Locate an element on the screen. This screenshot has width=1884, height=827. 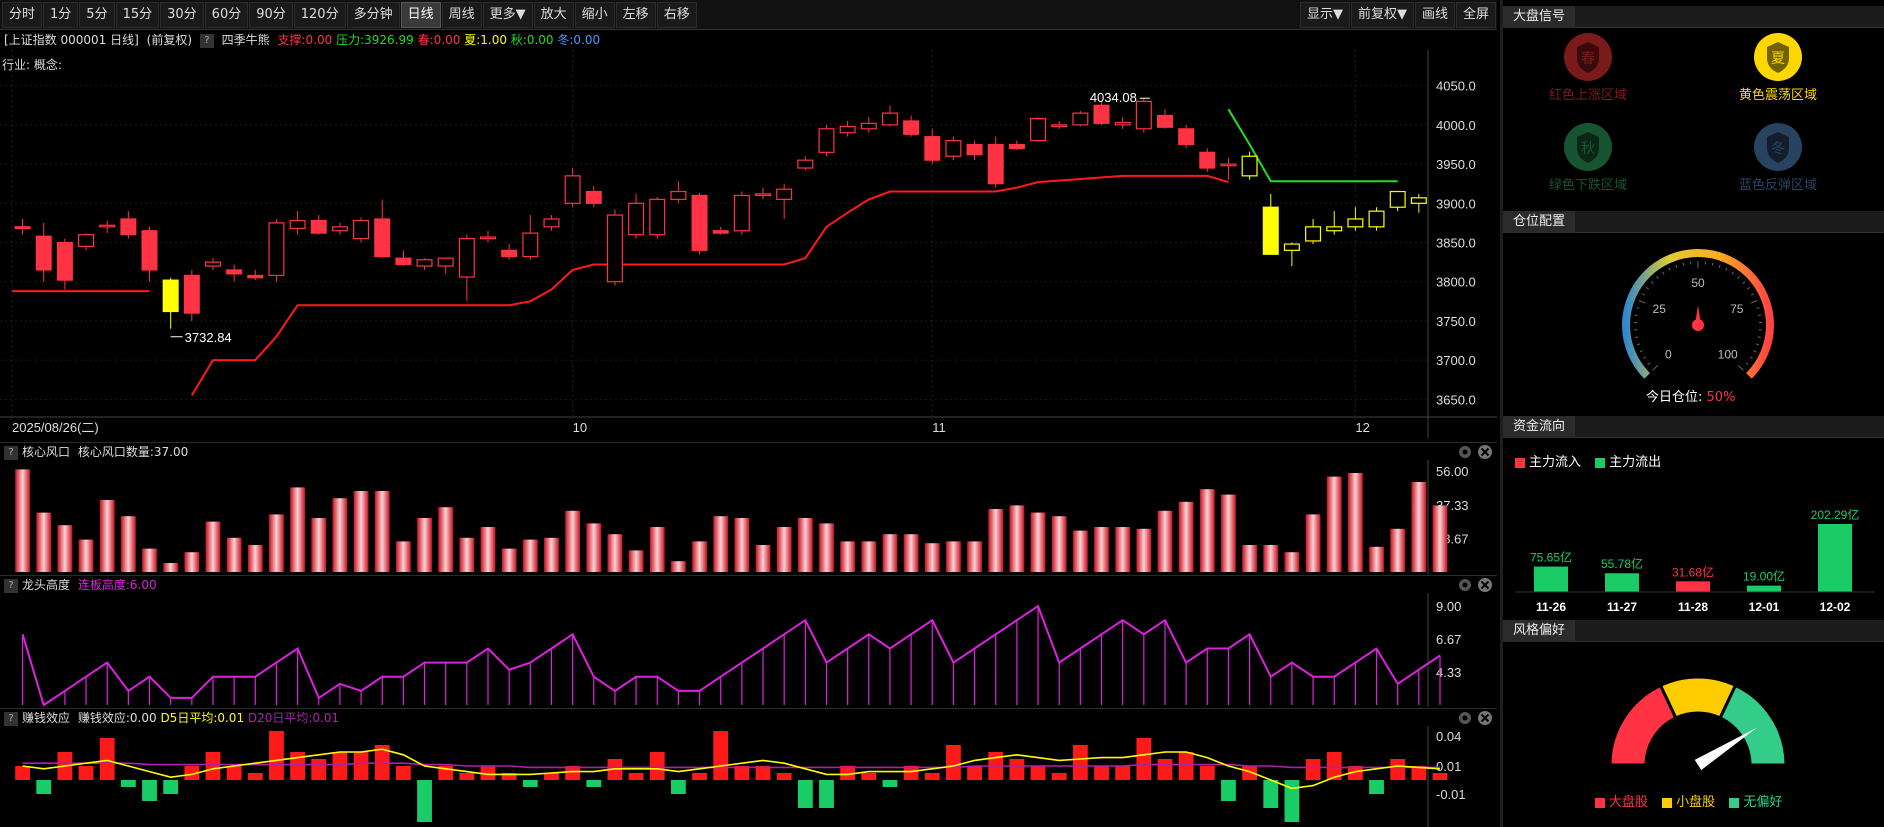
svg-text: 春 is located at coordinates (1588, 59).